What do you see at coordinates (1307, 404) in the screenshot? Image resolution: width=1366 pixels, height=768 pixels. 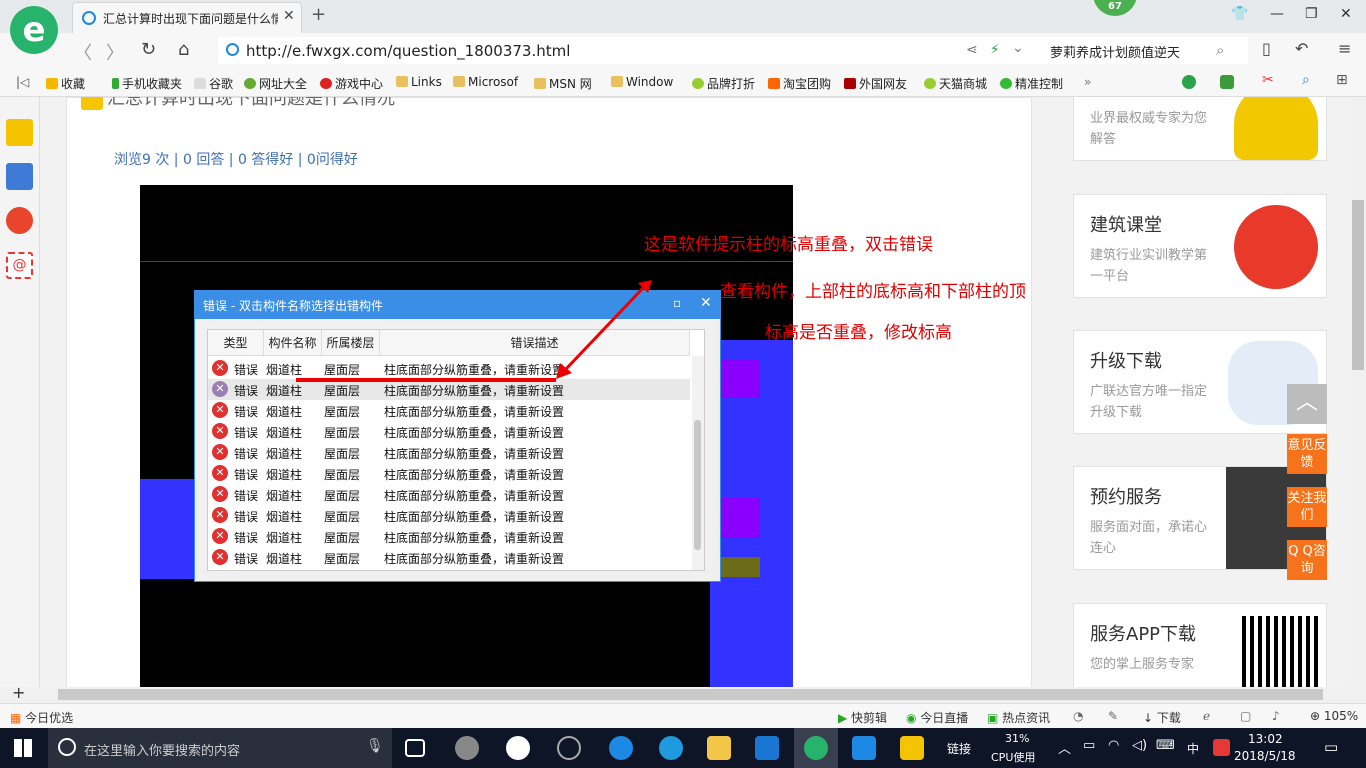 I see `back-to-top-button: ︿` at bounding box center [1307, 404].